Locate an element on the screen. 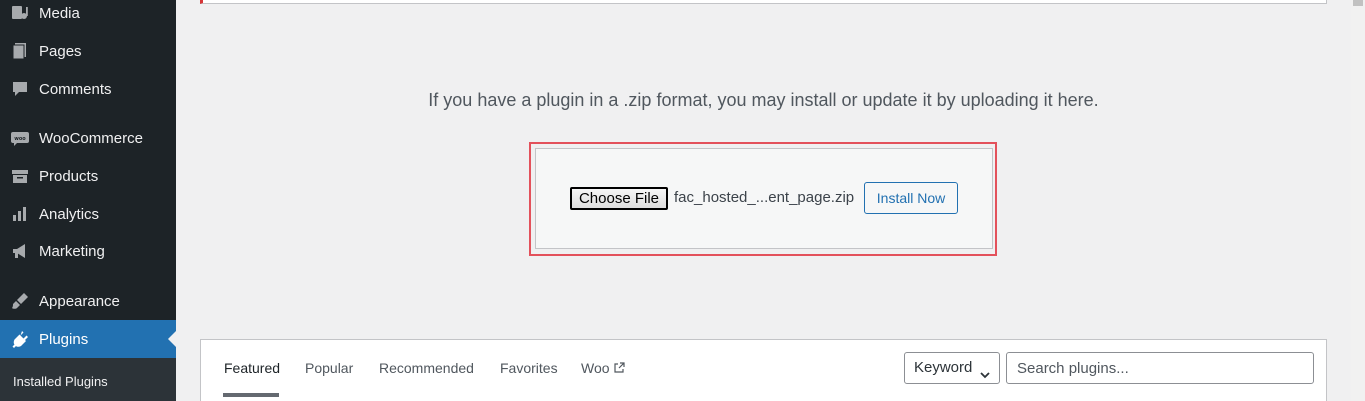 This screenshot has height=401, width=1365. plugins-icon is located at coordinates (20, 339).